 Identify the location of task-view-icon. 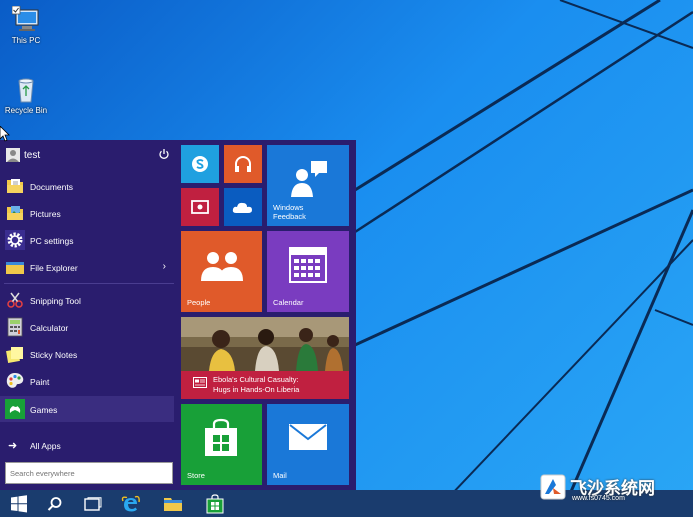
(93, 503).